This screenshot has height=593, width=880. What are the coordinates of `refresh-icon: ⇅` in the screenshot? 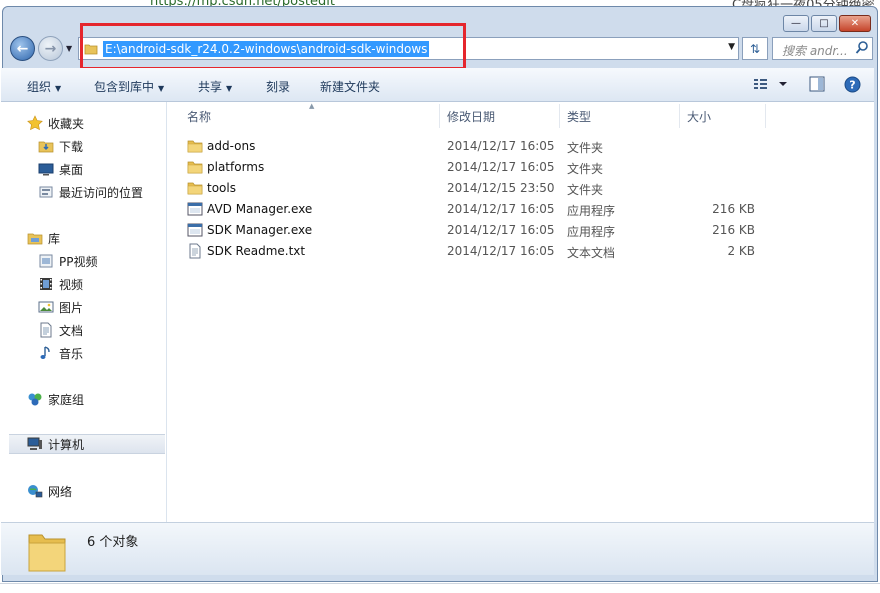 It's located at (755, 48).